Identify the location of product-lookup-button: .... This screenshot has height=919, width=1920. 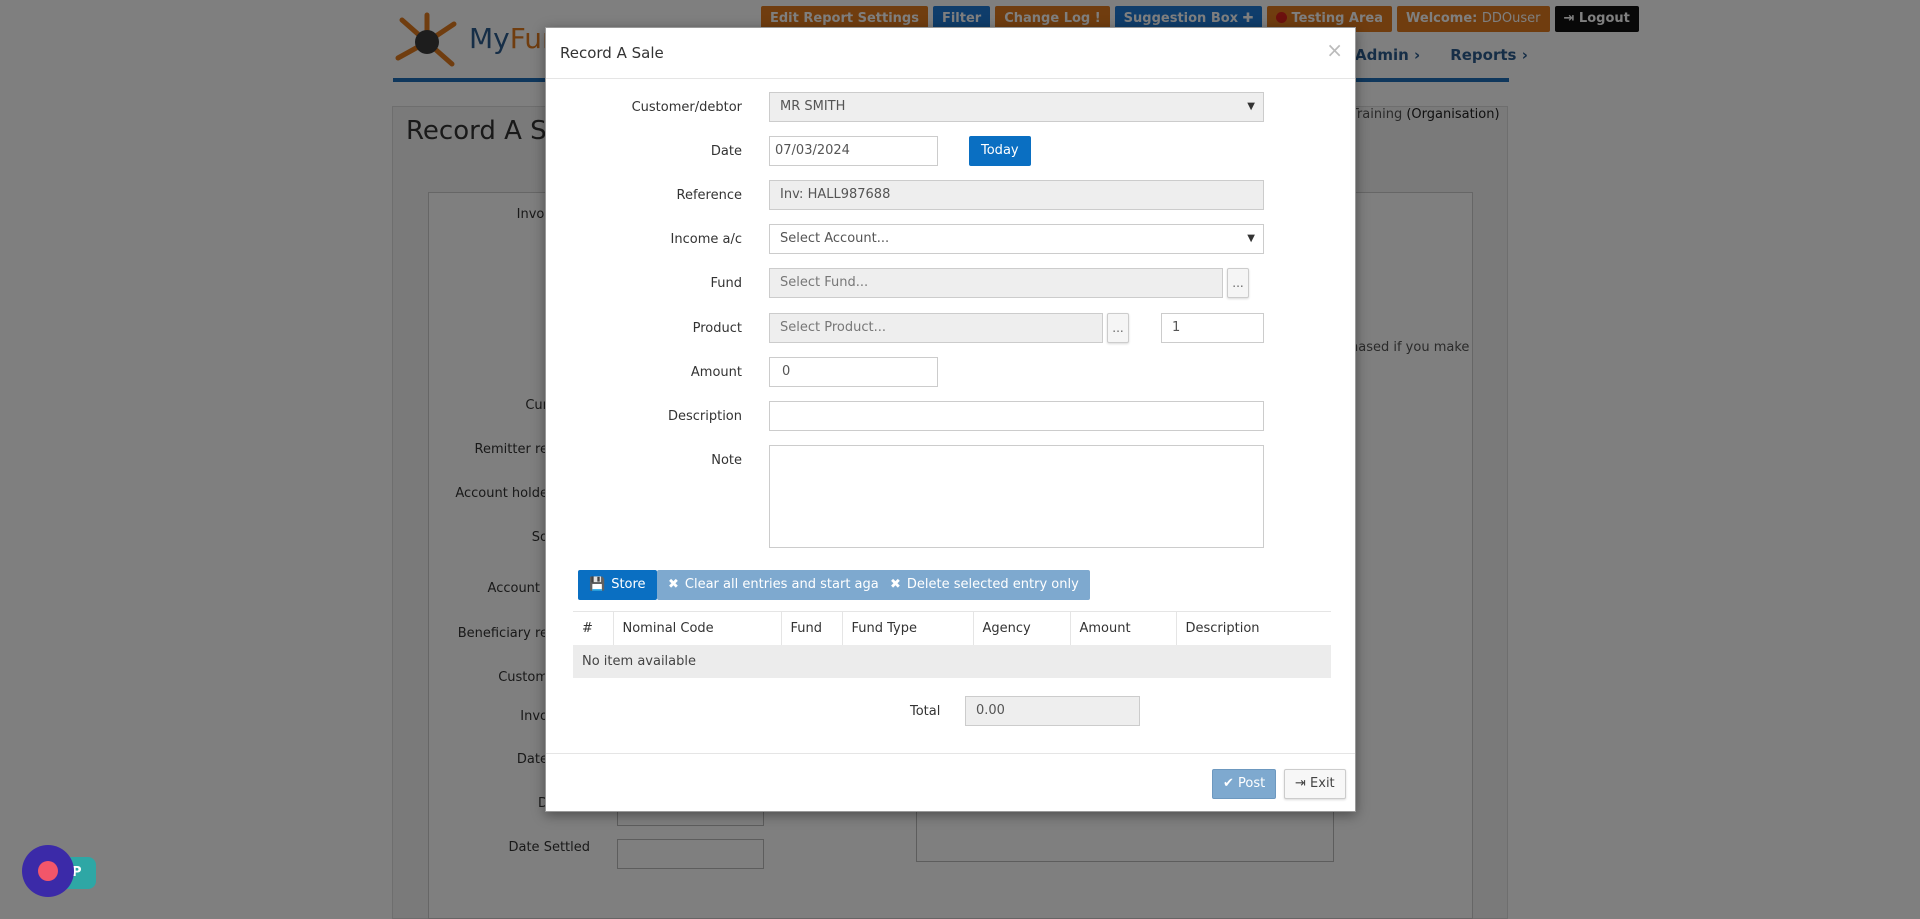
(1118, 328).